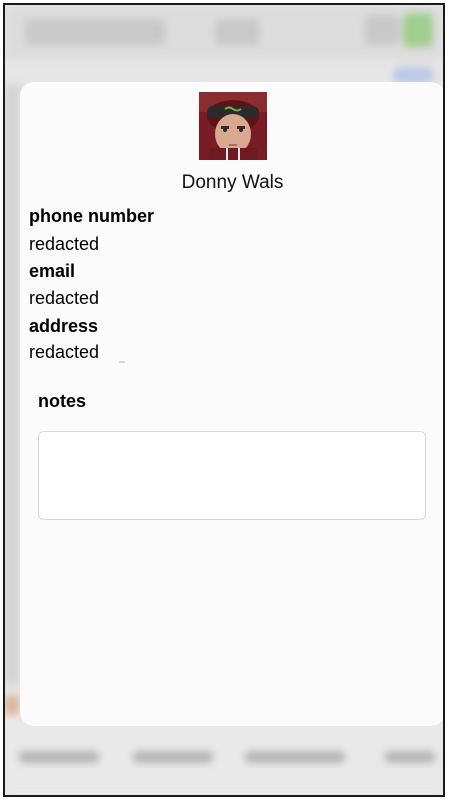  What do you see at coordinates (12, 385) in the screenshot?
I see `background-side` at bounding box center [12, 385].